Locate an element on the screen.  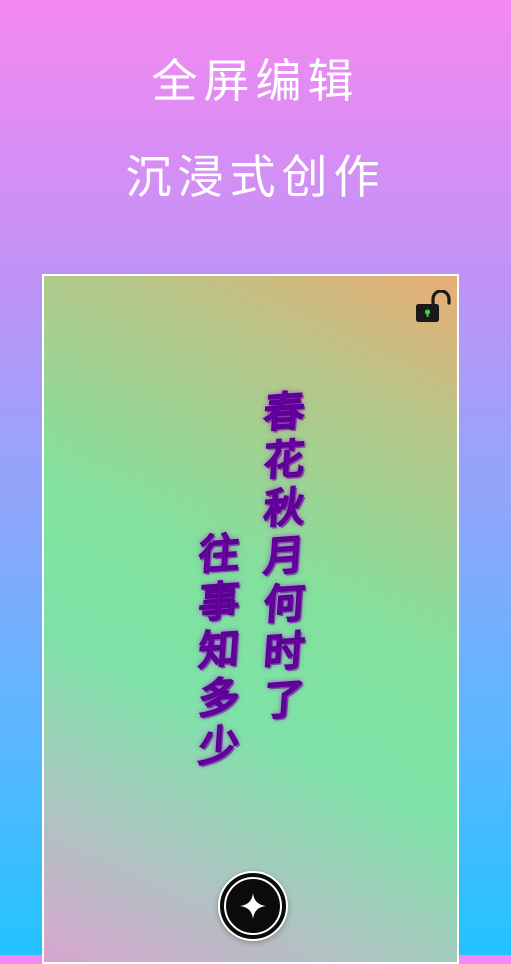
headline-full-screen-edit: 全屏编辑 is located at coordinates (255, 81).